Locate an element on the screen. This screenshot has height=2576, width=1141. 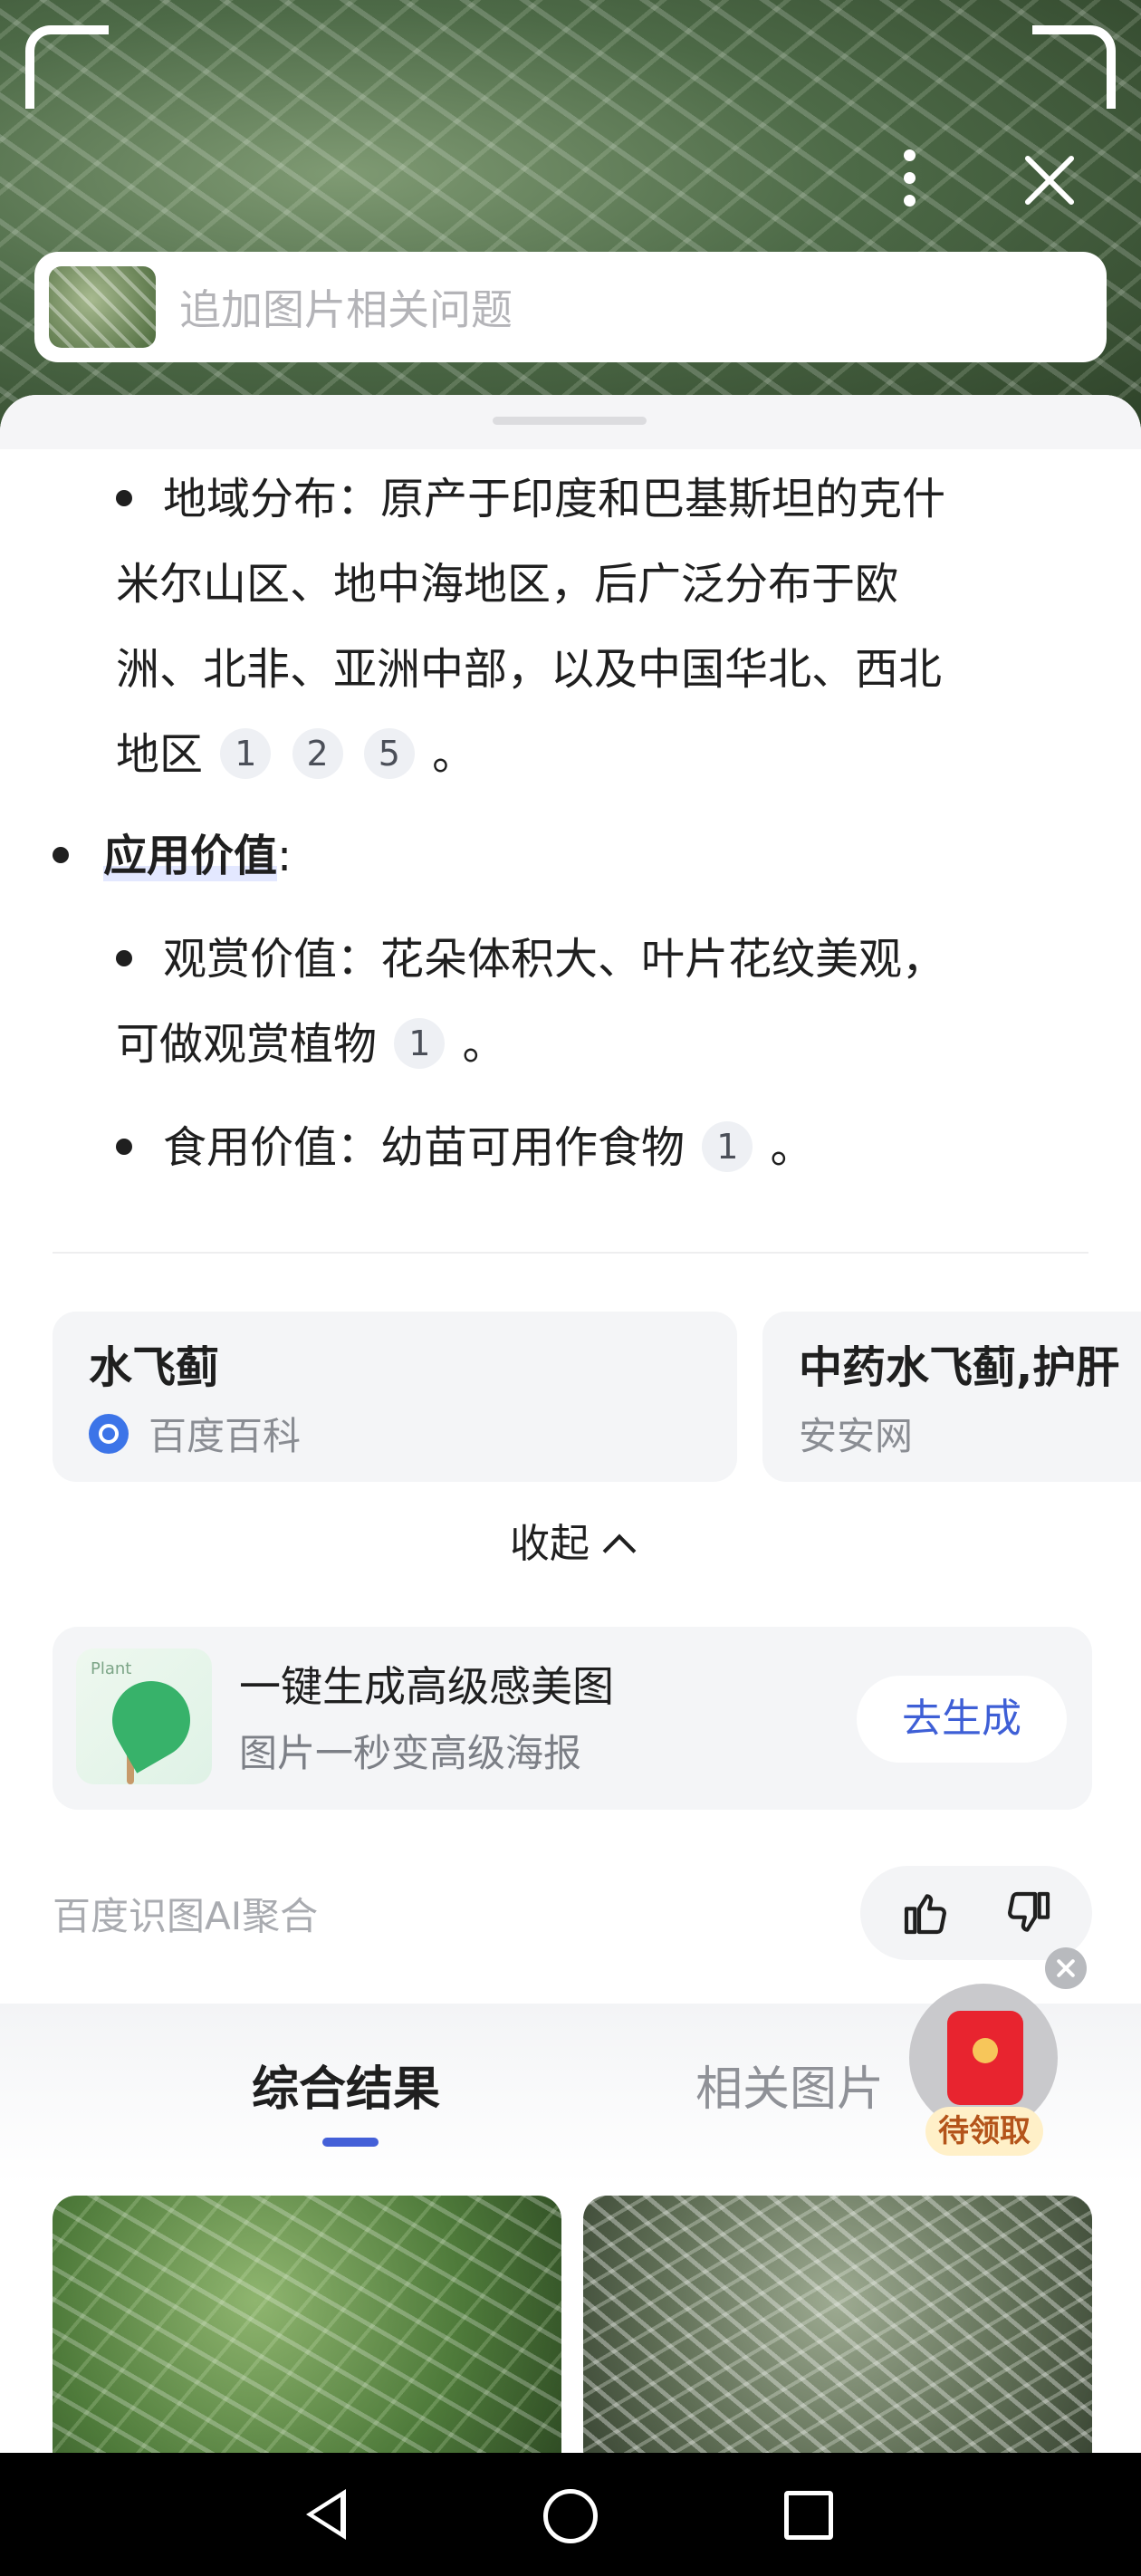
distribution-line-1: 地域分布：原产于印度和巴基斯坦的克什 is located at coordinates (530, 499).